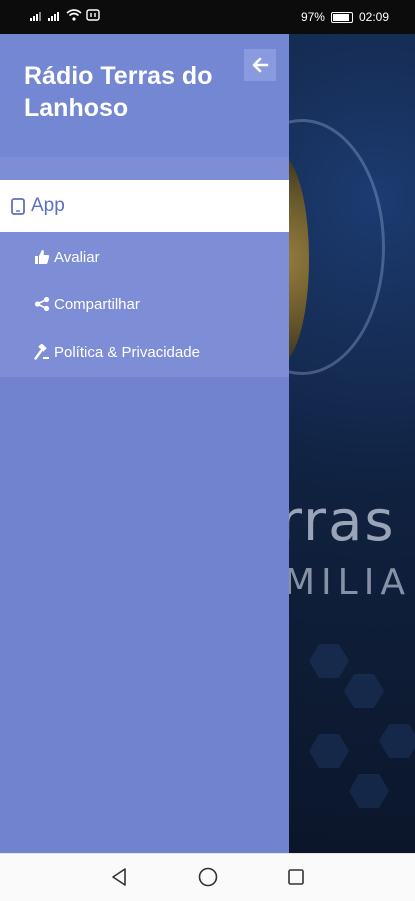 The width and height of the screenshot is (415, 901). What do you see at coordinates (42, 257) in the screenshot?
I see `thumbs-up-icon` at bounding box center [42, 257].